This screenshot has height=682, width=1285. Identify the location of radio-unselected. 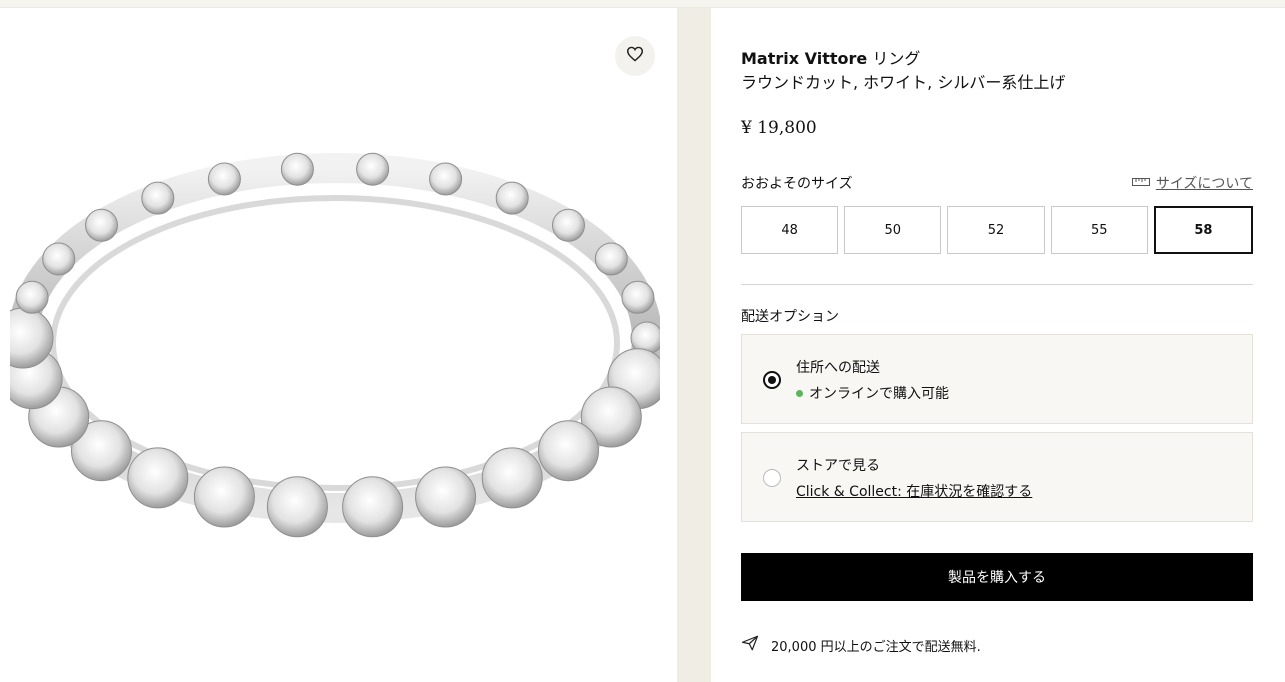
(772, 478).